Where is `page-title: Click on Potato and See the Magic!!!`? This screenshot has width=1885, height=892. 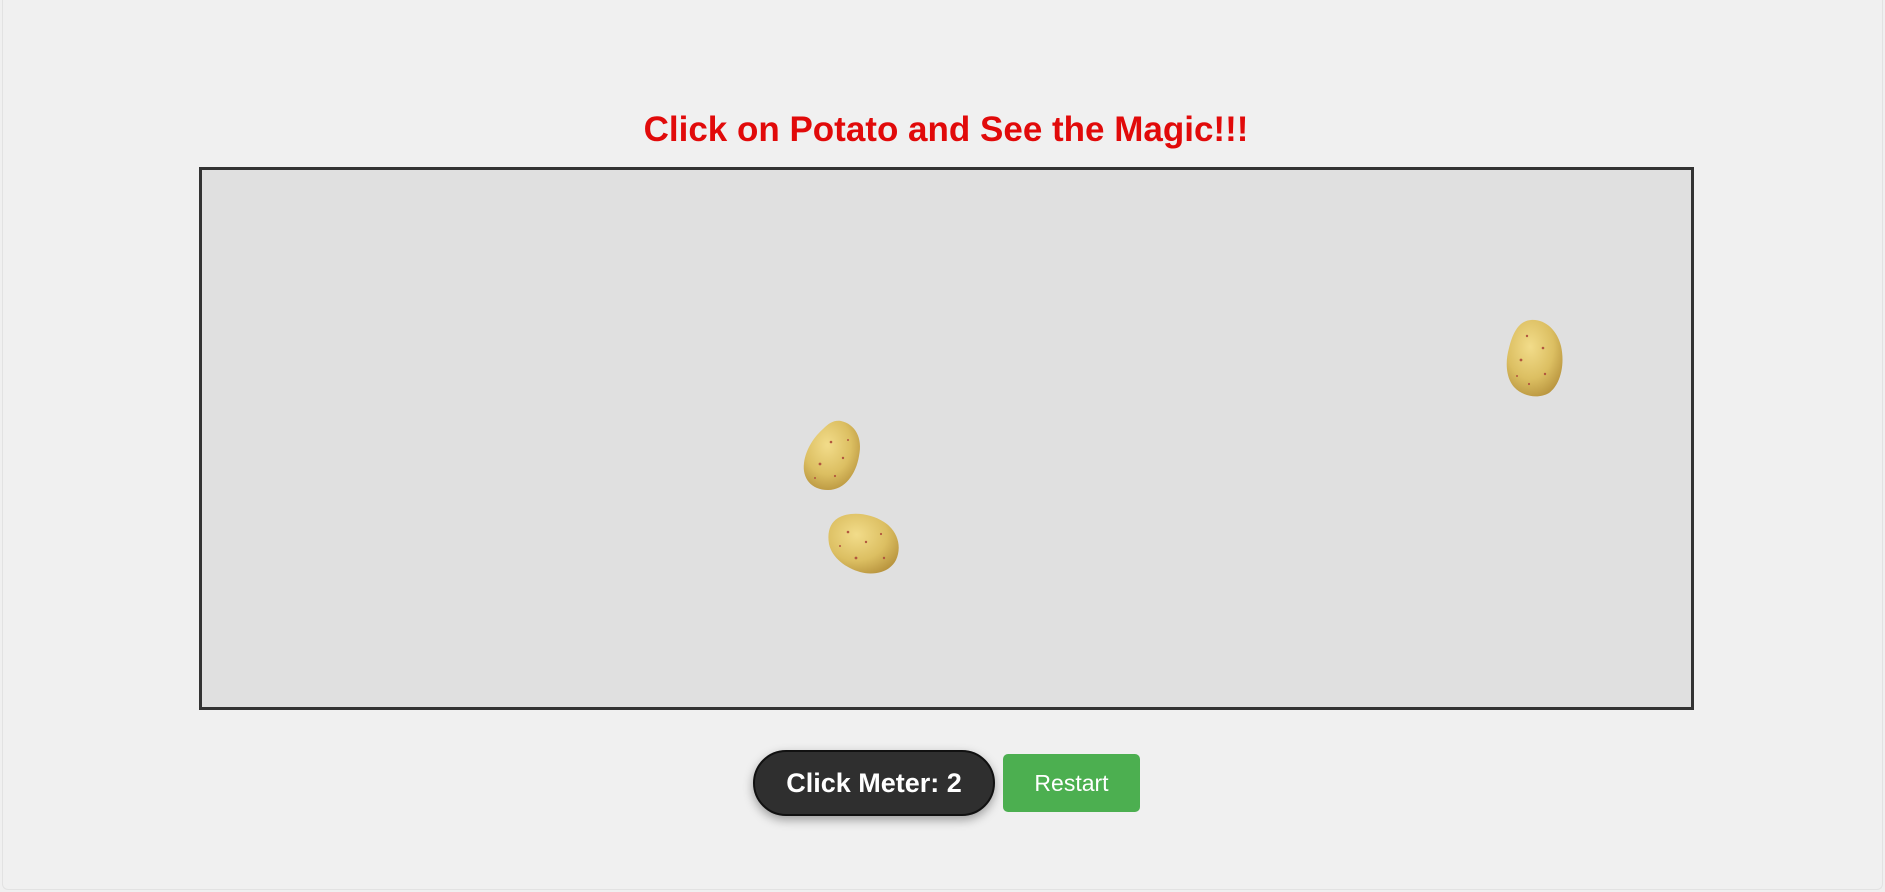 page-title: Click on Potato and See the Magic!!! is located at coordinates (946, 129).